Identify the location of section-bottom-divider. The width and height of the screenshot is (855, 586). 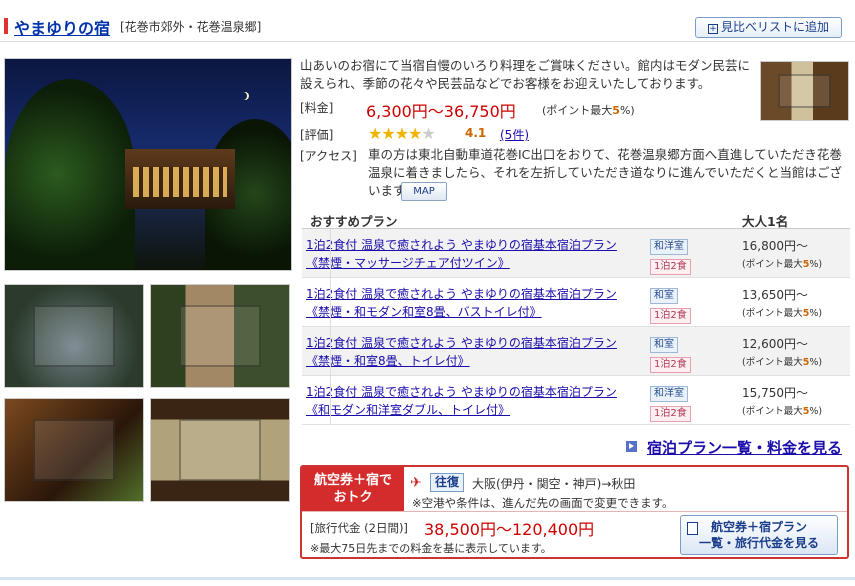
(427, 578).